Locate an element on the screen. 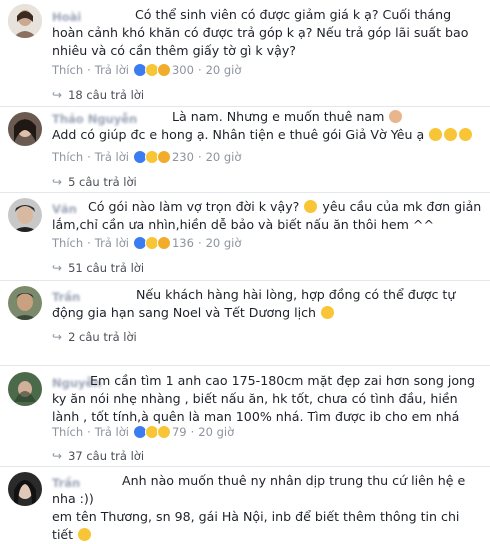 Image resolution: width=490 pixels, height=544 pixels. view-replies-link: ↪ 5 câu trả lời is located at coordinates (94, 182).